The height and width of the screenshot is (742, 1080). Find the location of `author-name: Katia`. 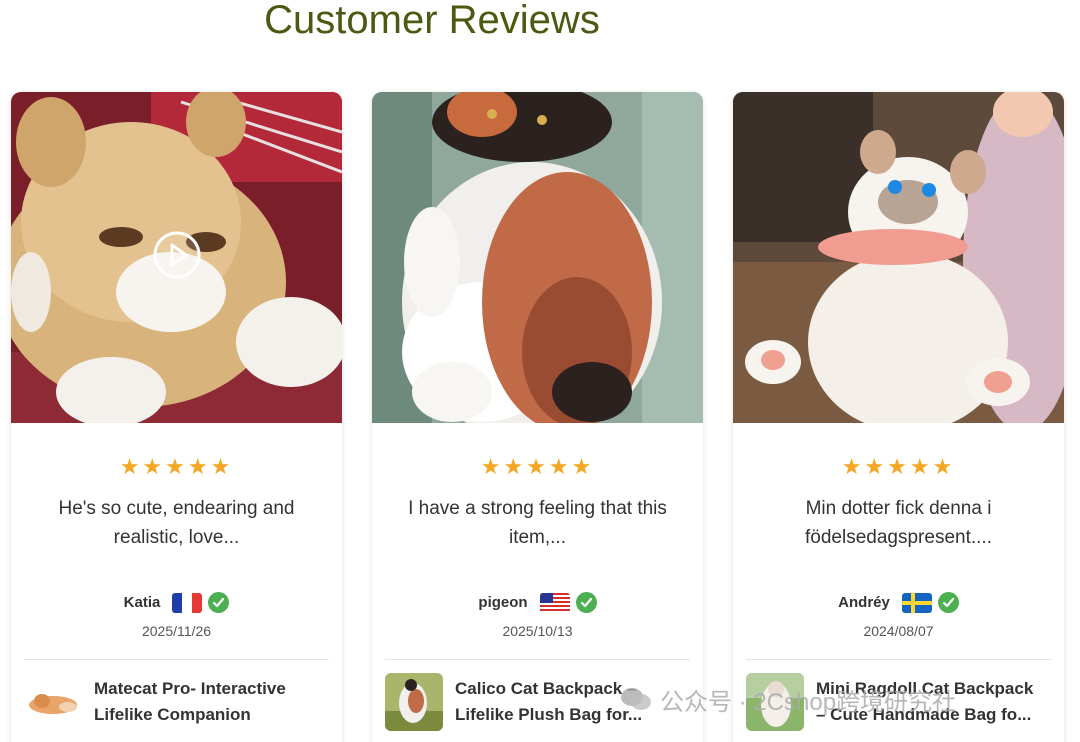

author-name: Katia is located at coordinates (142, 602).